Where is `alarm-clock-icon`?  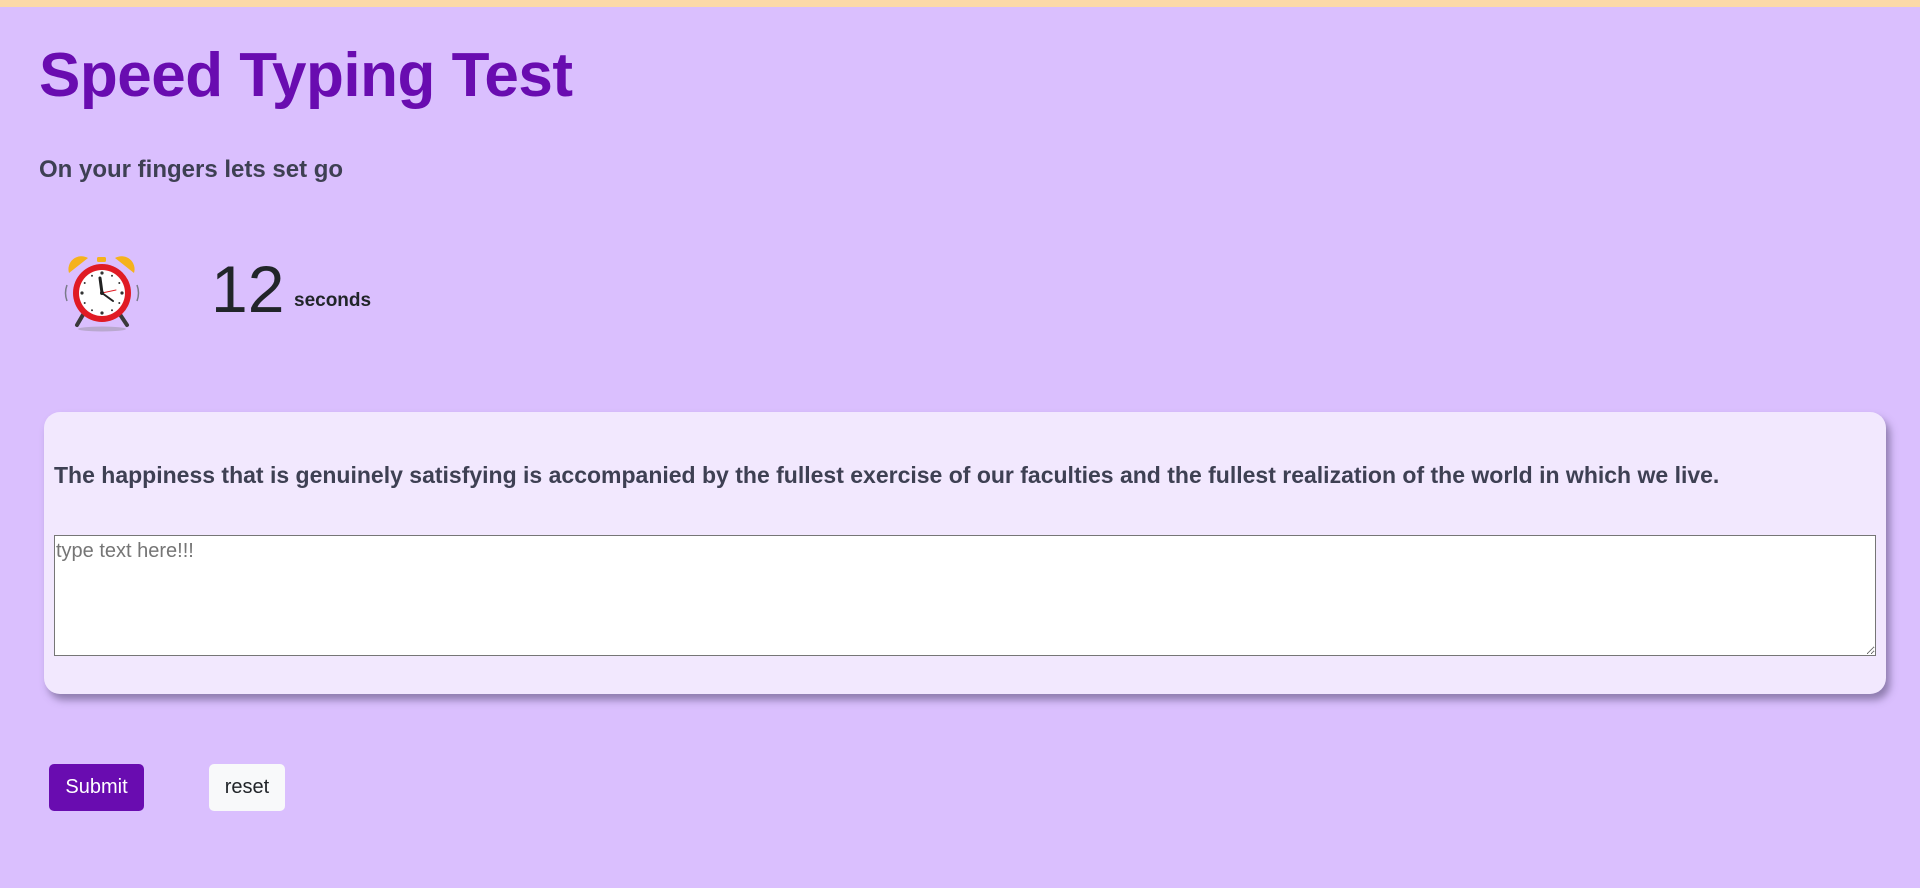
alarm-clock-icon is located at coordinates (102, 294).